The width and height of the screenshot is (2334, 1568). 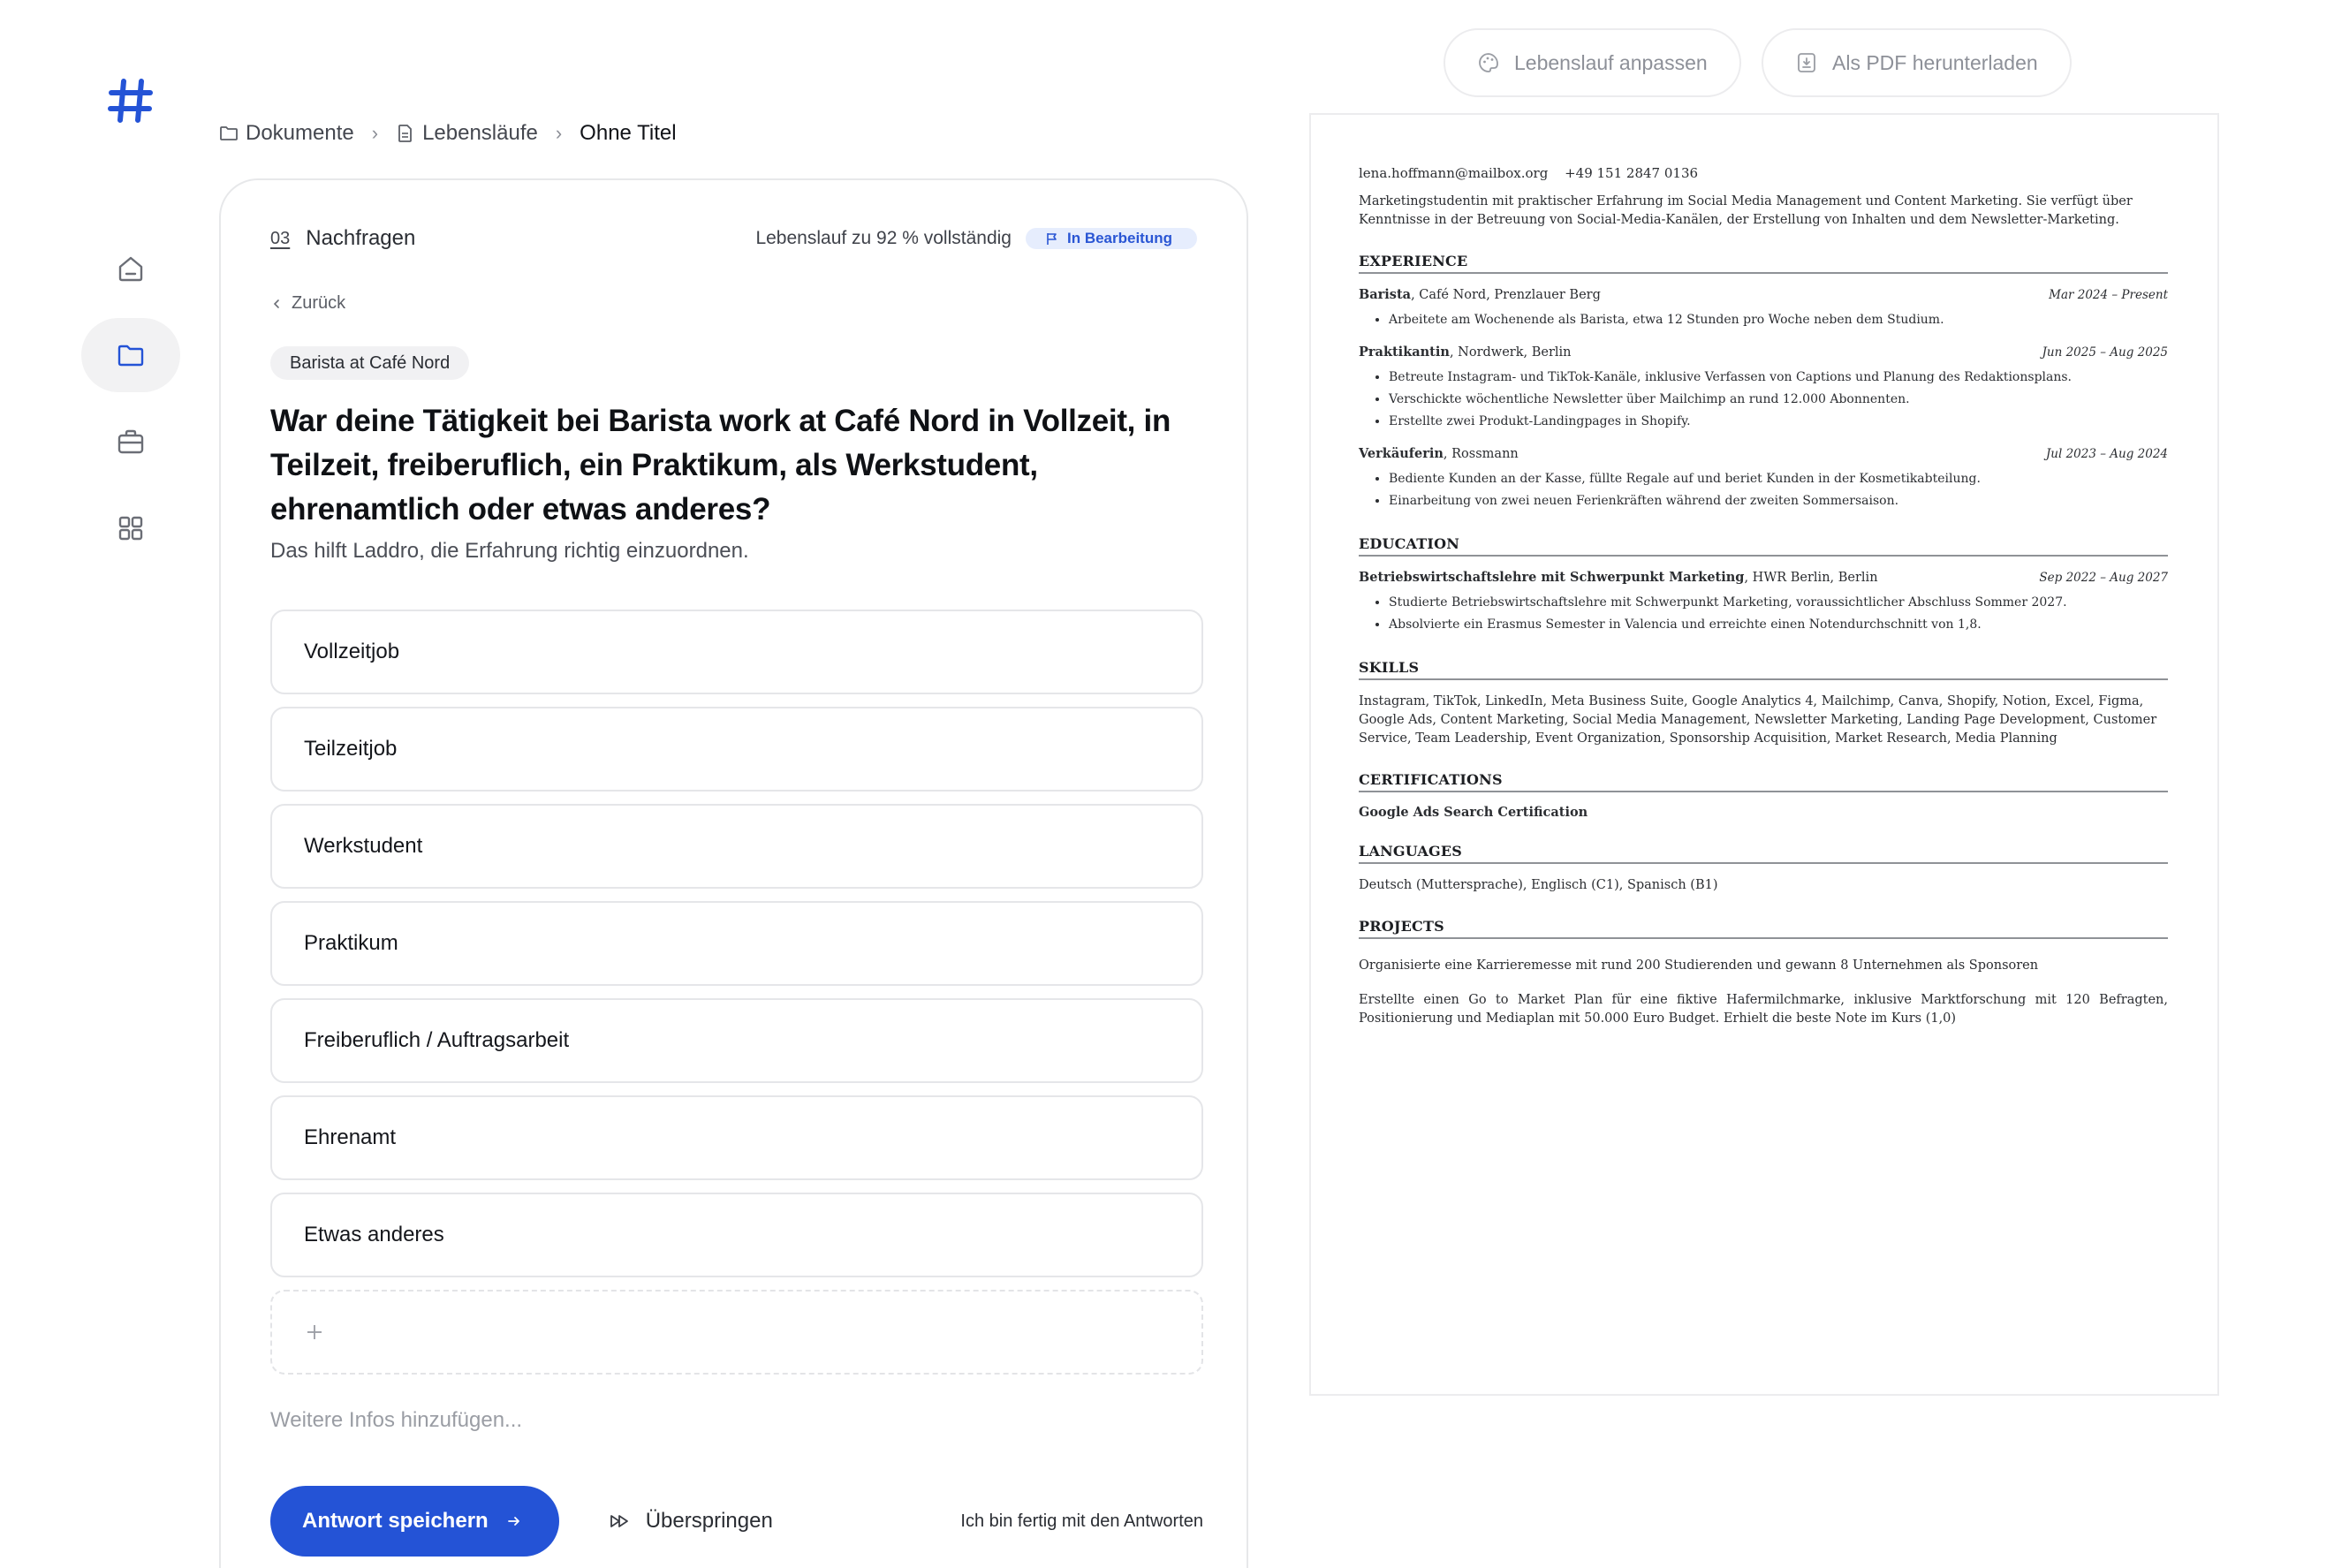 I want to click on entry-school: , HWR Berlin, Berlin, so click(x=1811, y=578).